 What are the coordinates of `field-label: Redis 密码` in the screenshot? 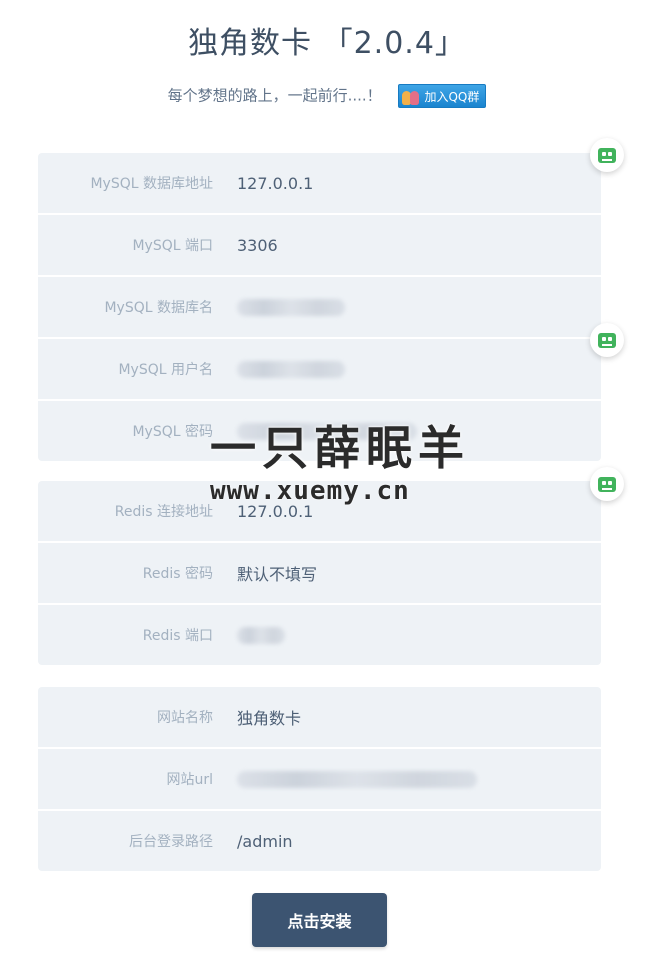 It's located at (177, 574).